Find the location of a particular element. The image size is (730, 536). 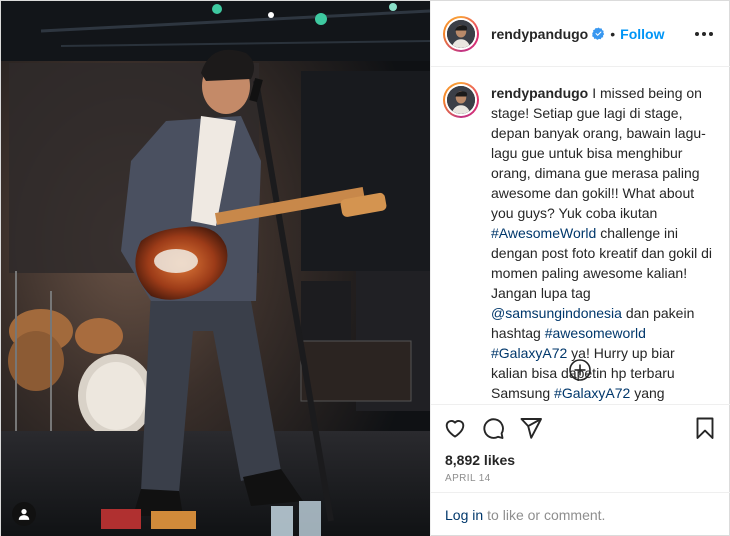

post-actions-section: 8,892 likes APRIL 14 is located at coordinates (580, 445).